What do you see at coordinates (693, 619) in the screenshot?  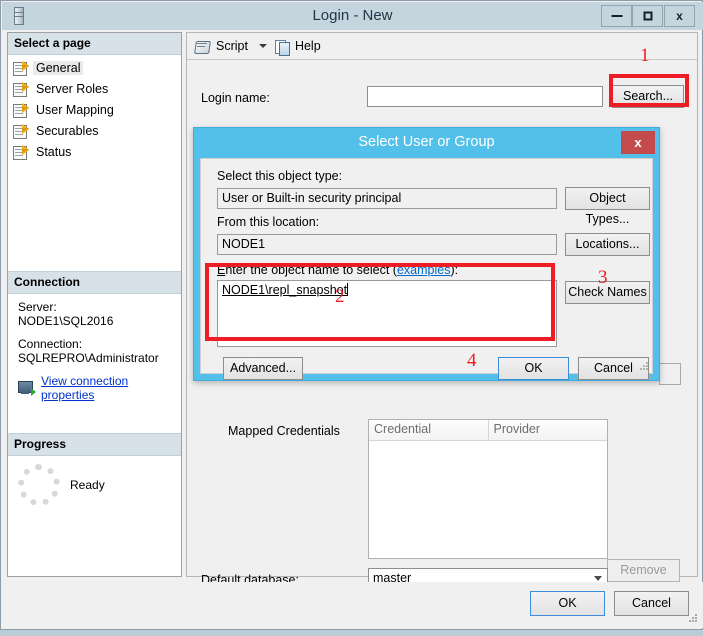 I see `resize-grip` at bounding box center [693, 619].